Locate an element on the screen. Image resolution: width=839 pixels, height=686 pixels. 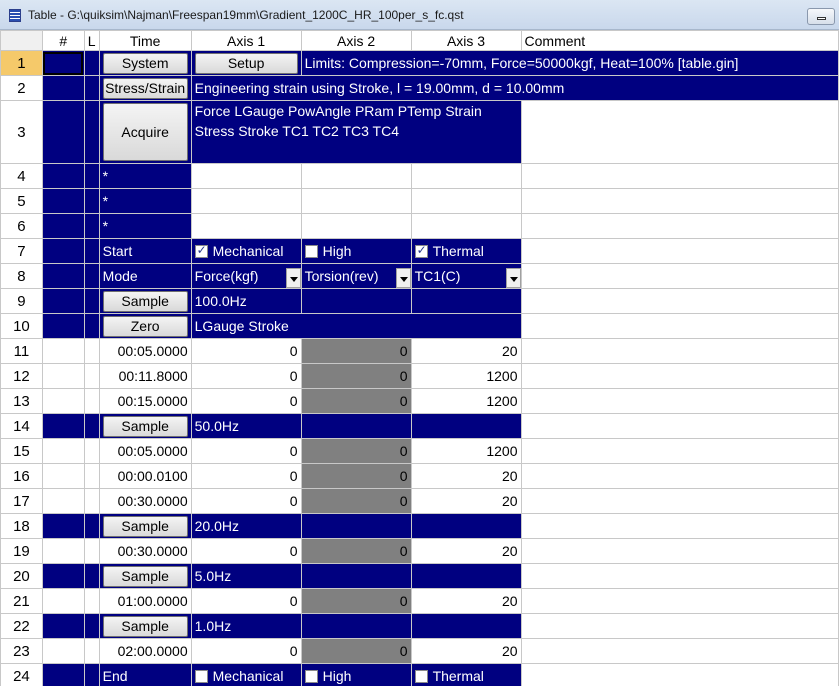
table-row: 16 00:00.0100 0 0 20 is located at coordinates (419, 476).